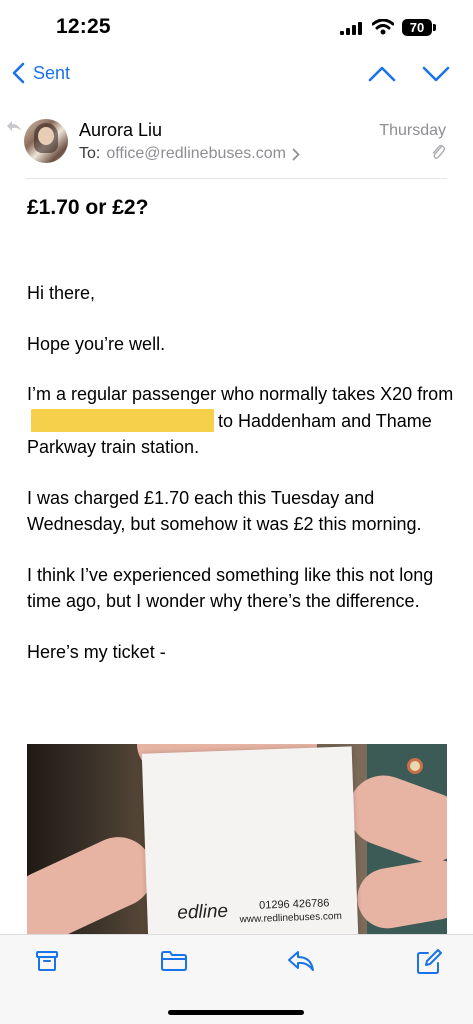 This screenshot has width=473, height=1024. What do you see at coordinates (174, 961) in the screenshot?
I see `folder-icon` at bounding box center [174, 961].